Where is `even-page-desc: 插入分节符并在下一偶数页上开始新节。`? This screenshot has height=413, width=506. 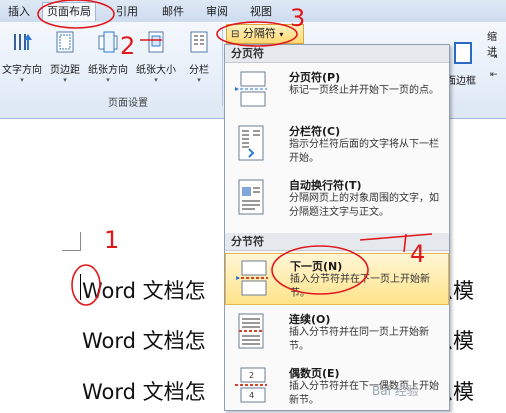 even-page-desc: 插入分节符并在下一偶数页上开始新节。 is located at coordinates (364, 393).